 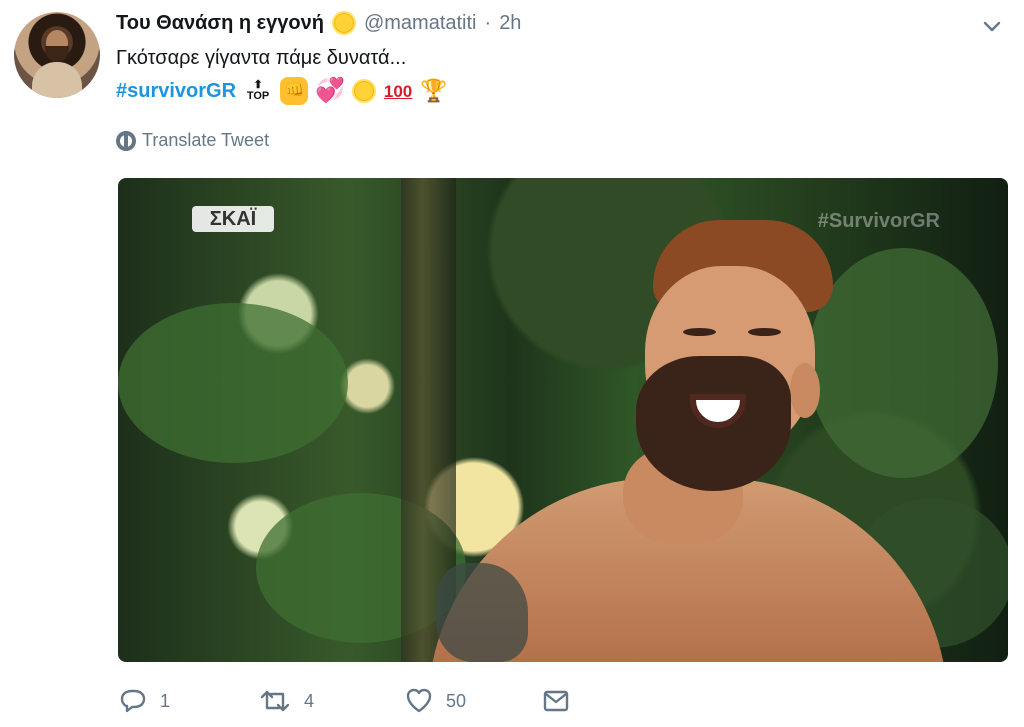 What do you see at coordinates (133, 701) in the screenshot?
I see `reply-icon` at bounding box center [133, 701].